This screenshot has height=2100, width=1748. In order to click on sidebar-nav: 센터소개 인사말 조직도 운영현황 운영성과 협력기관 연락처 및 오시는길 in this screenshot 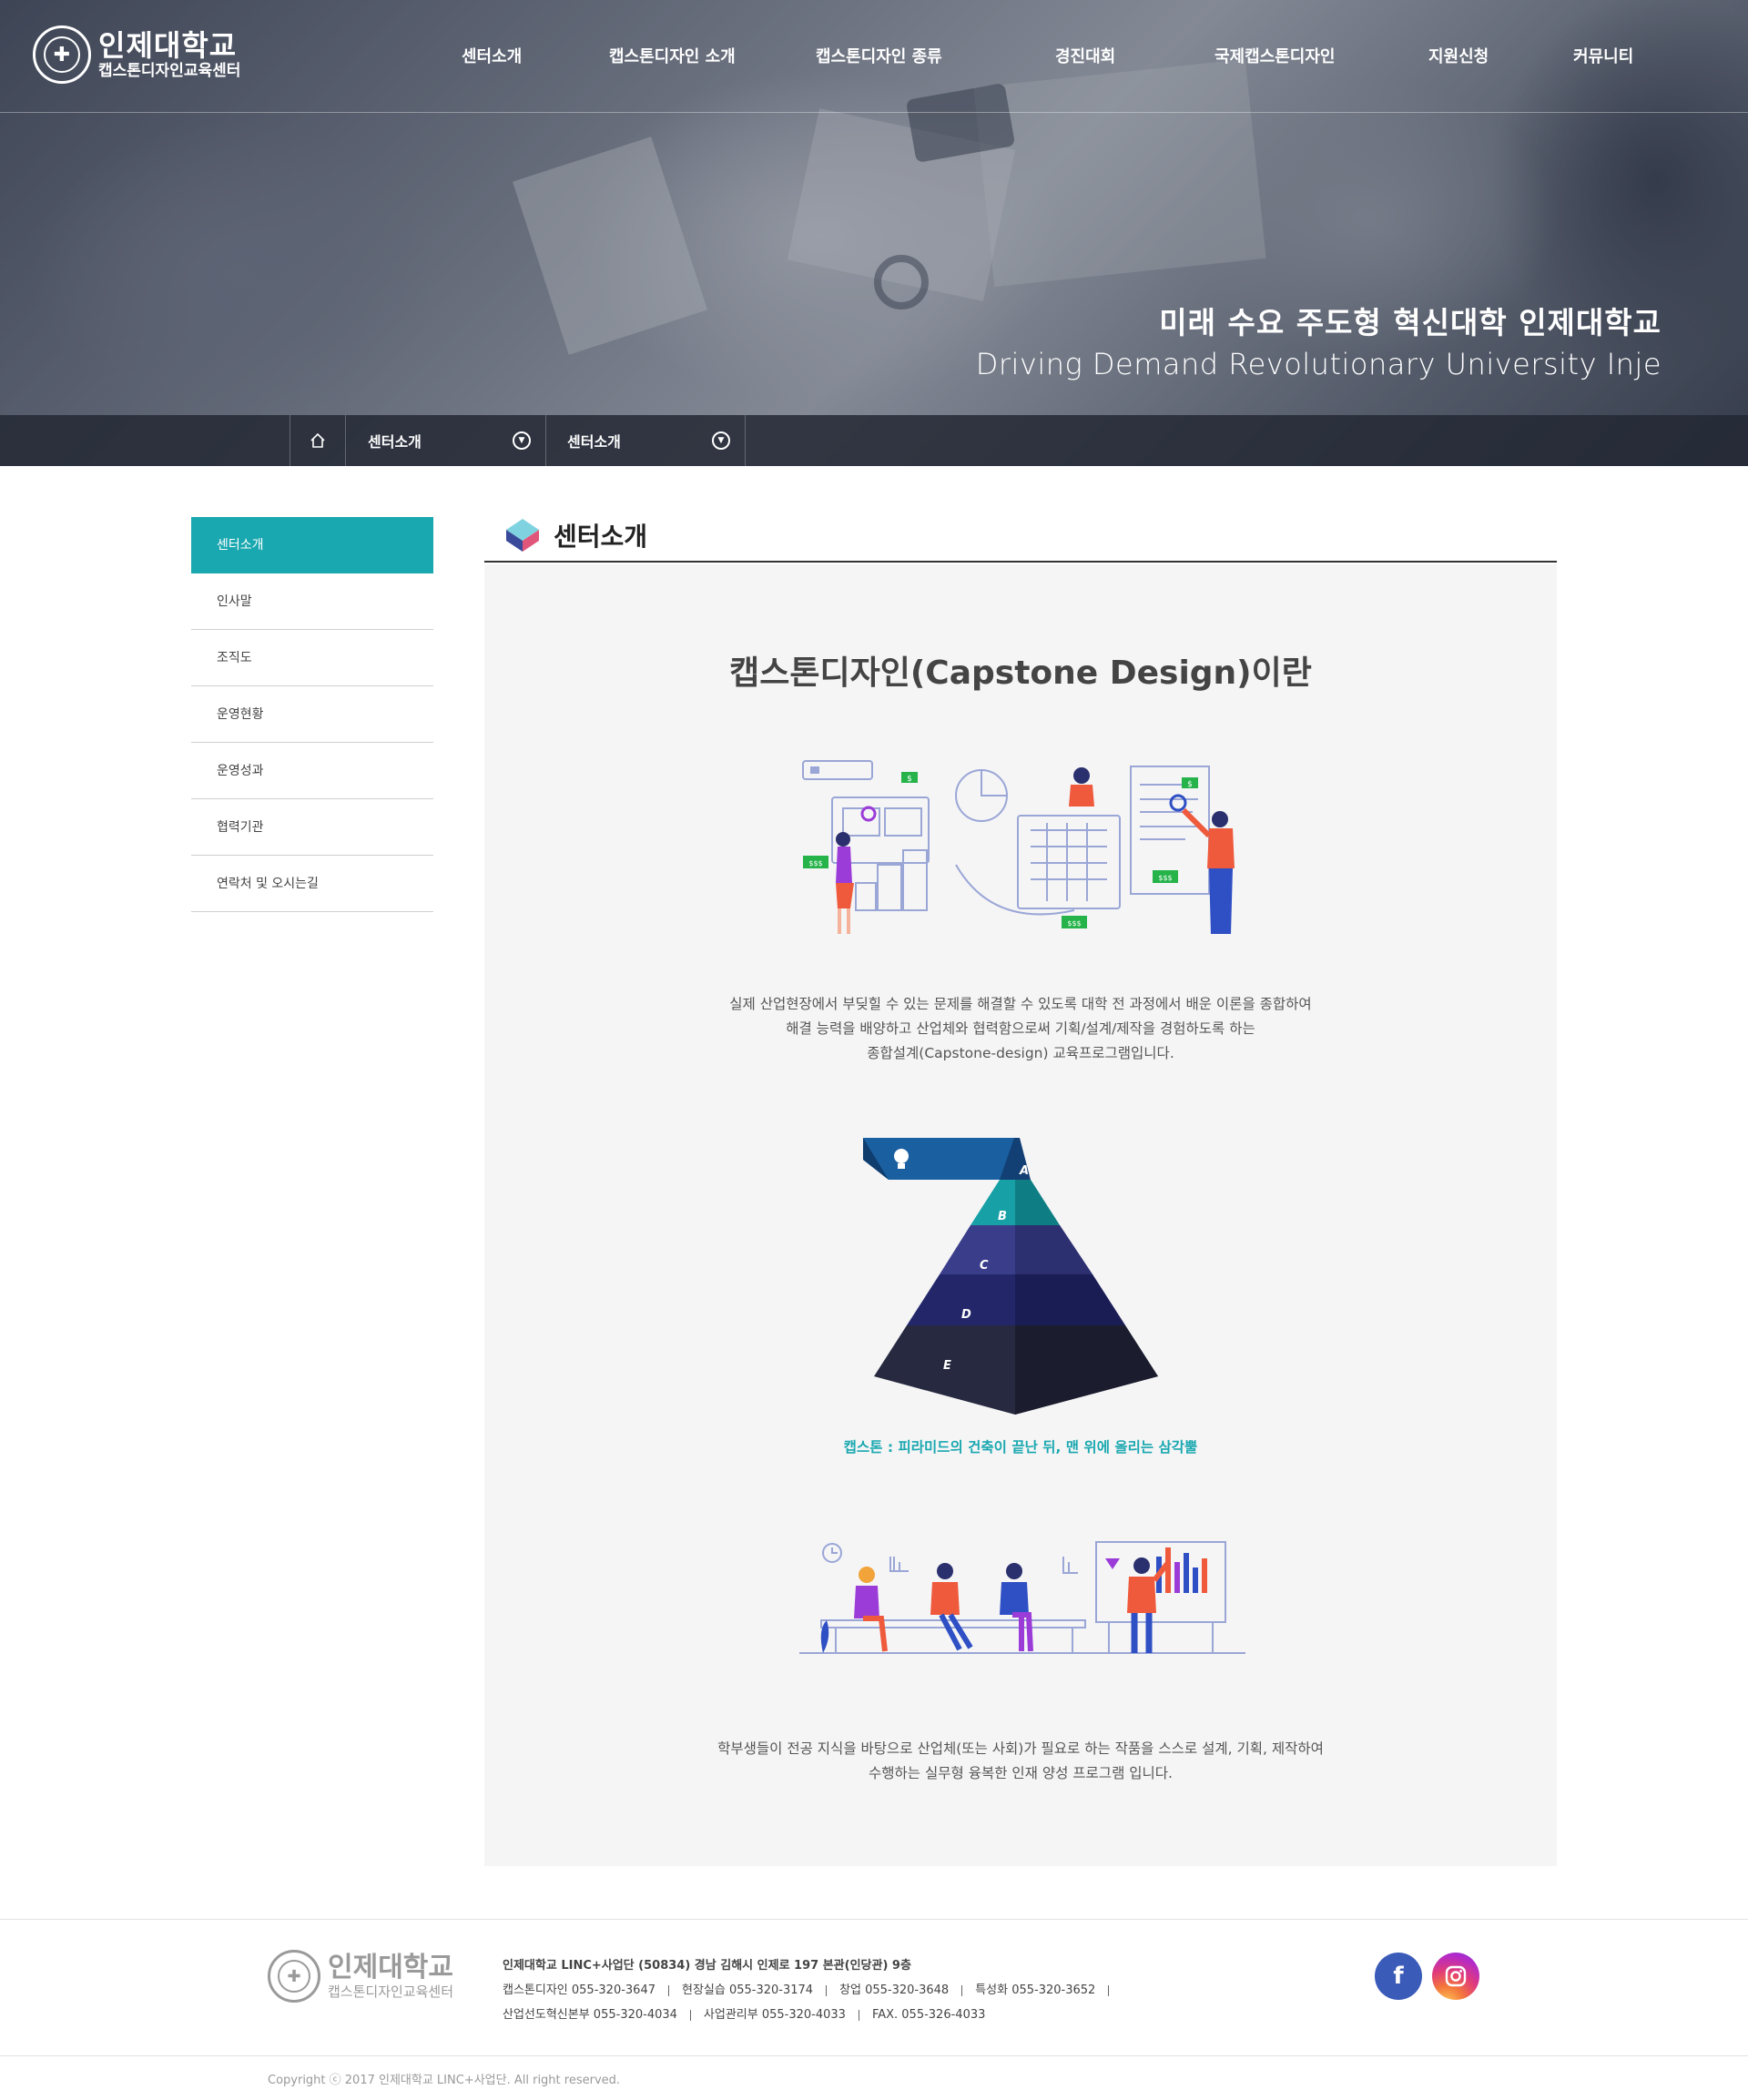, I will do `click(312, 714)`.